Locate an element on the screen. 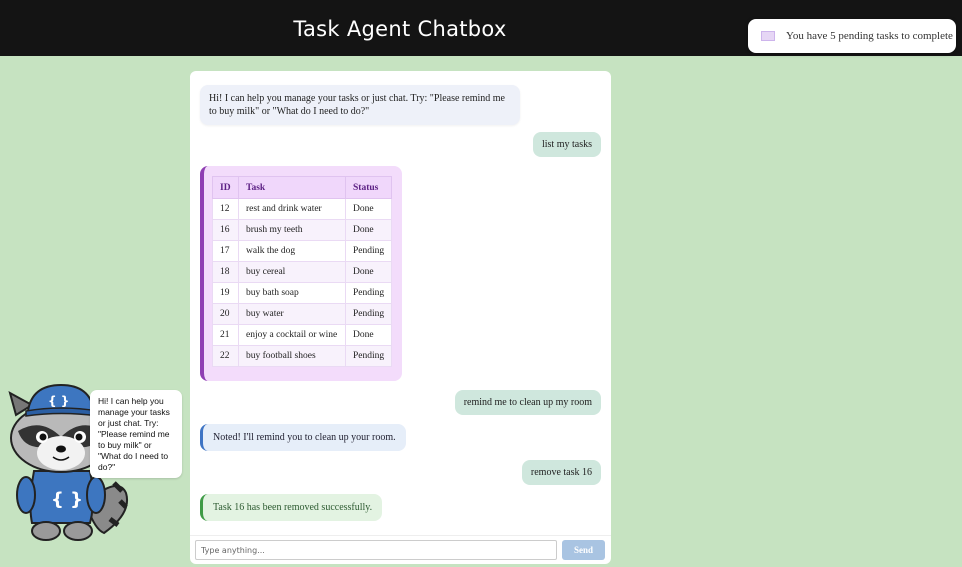  table-header-row: ID Task Status is located at coordinates (302, 187).